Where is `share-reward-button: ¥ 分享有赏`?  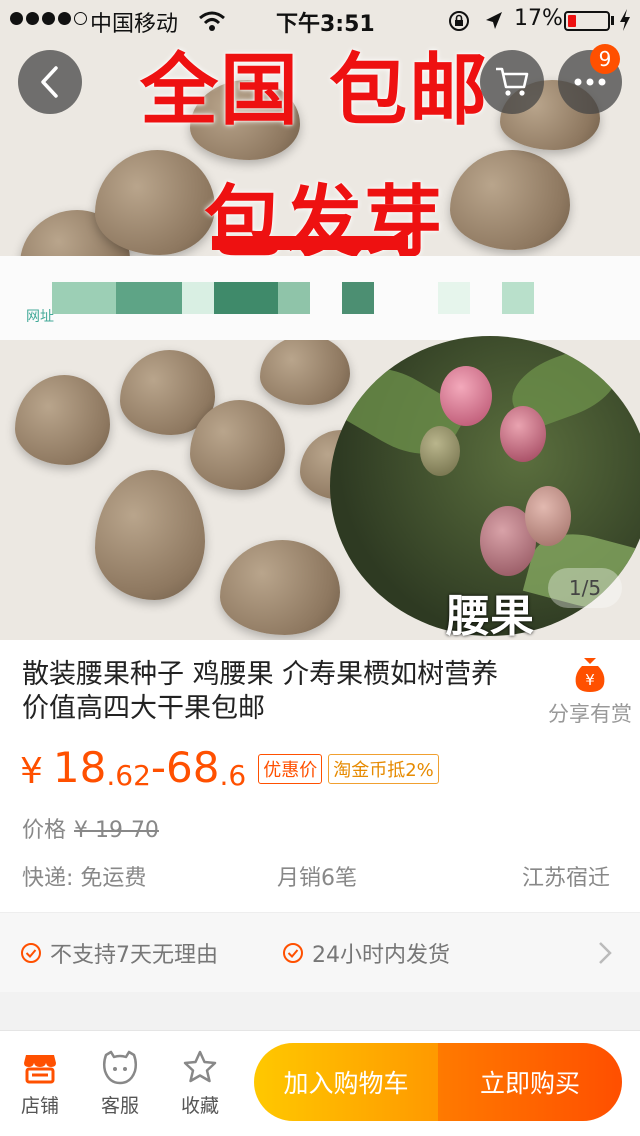 share-reward-button: ¥ 分享有赏 is located at coordinates (590, 691).